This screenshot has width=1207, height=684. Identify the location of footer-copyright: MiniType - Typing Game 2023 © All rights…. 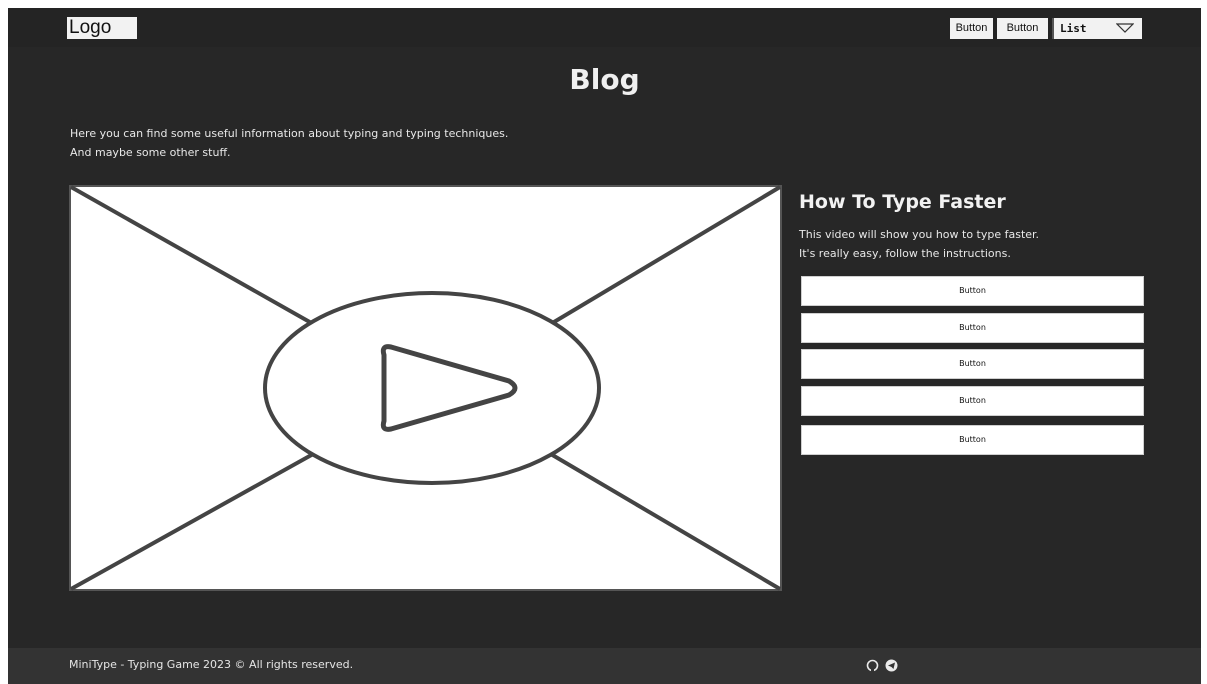
(211, 664).